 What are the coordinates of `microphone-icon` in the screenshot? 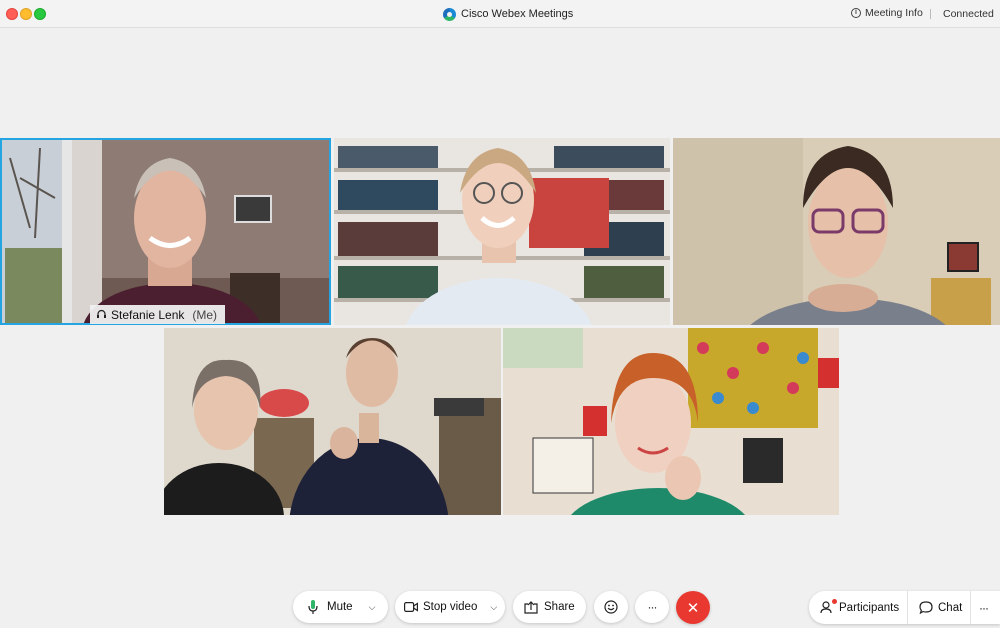 It's located at (313, 607).